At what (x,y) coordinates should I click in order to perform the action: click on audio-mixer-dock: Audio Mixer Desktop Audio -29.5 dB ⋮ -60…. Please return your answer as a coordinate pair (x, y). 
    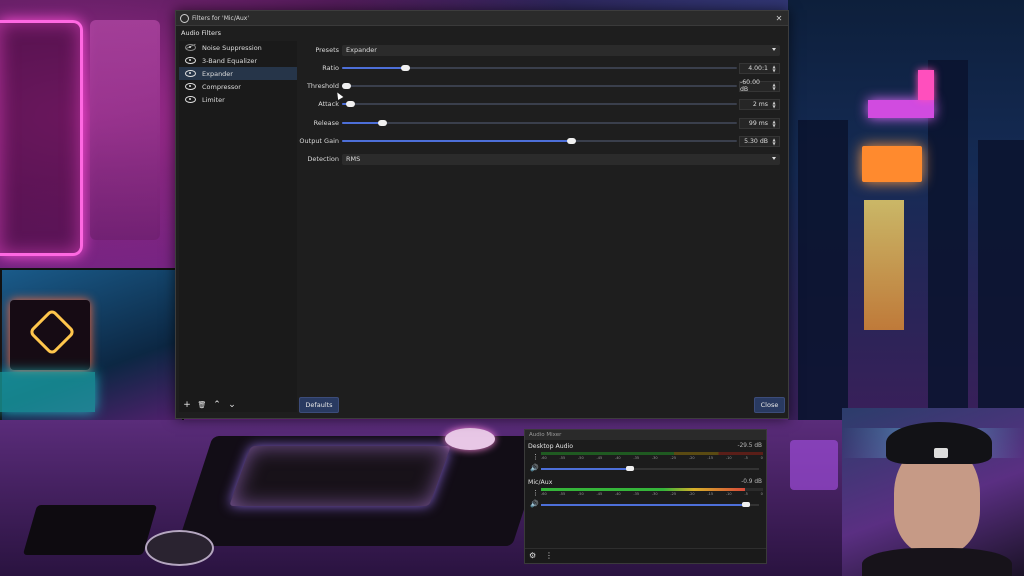
    Looking at the image, I should click on (645, 496).